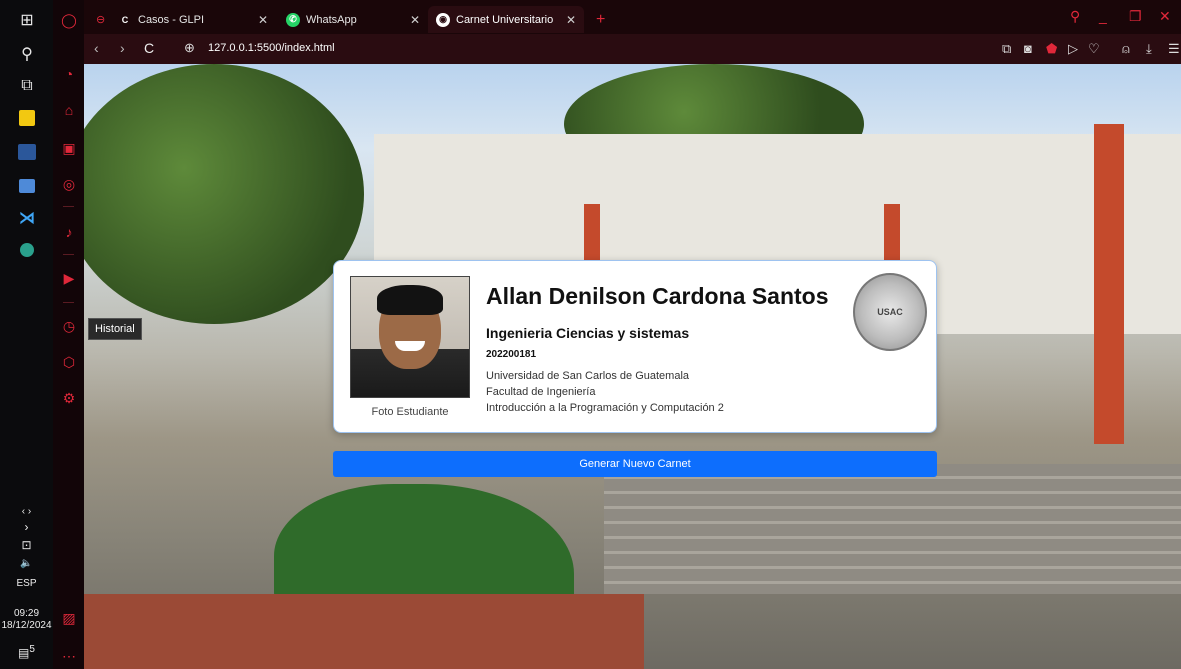 The image size is (1181, 669). I want to click on images-icon: ▨, so click(69, 618).